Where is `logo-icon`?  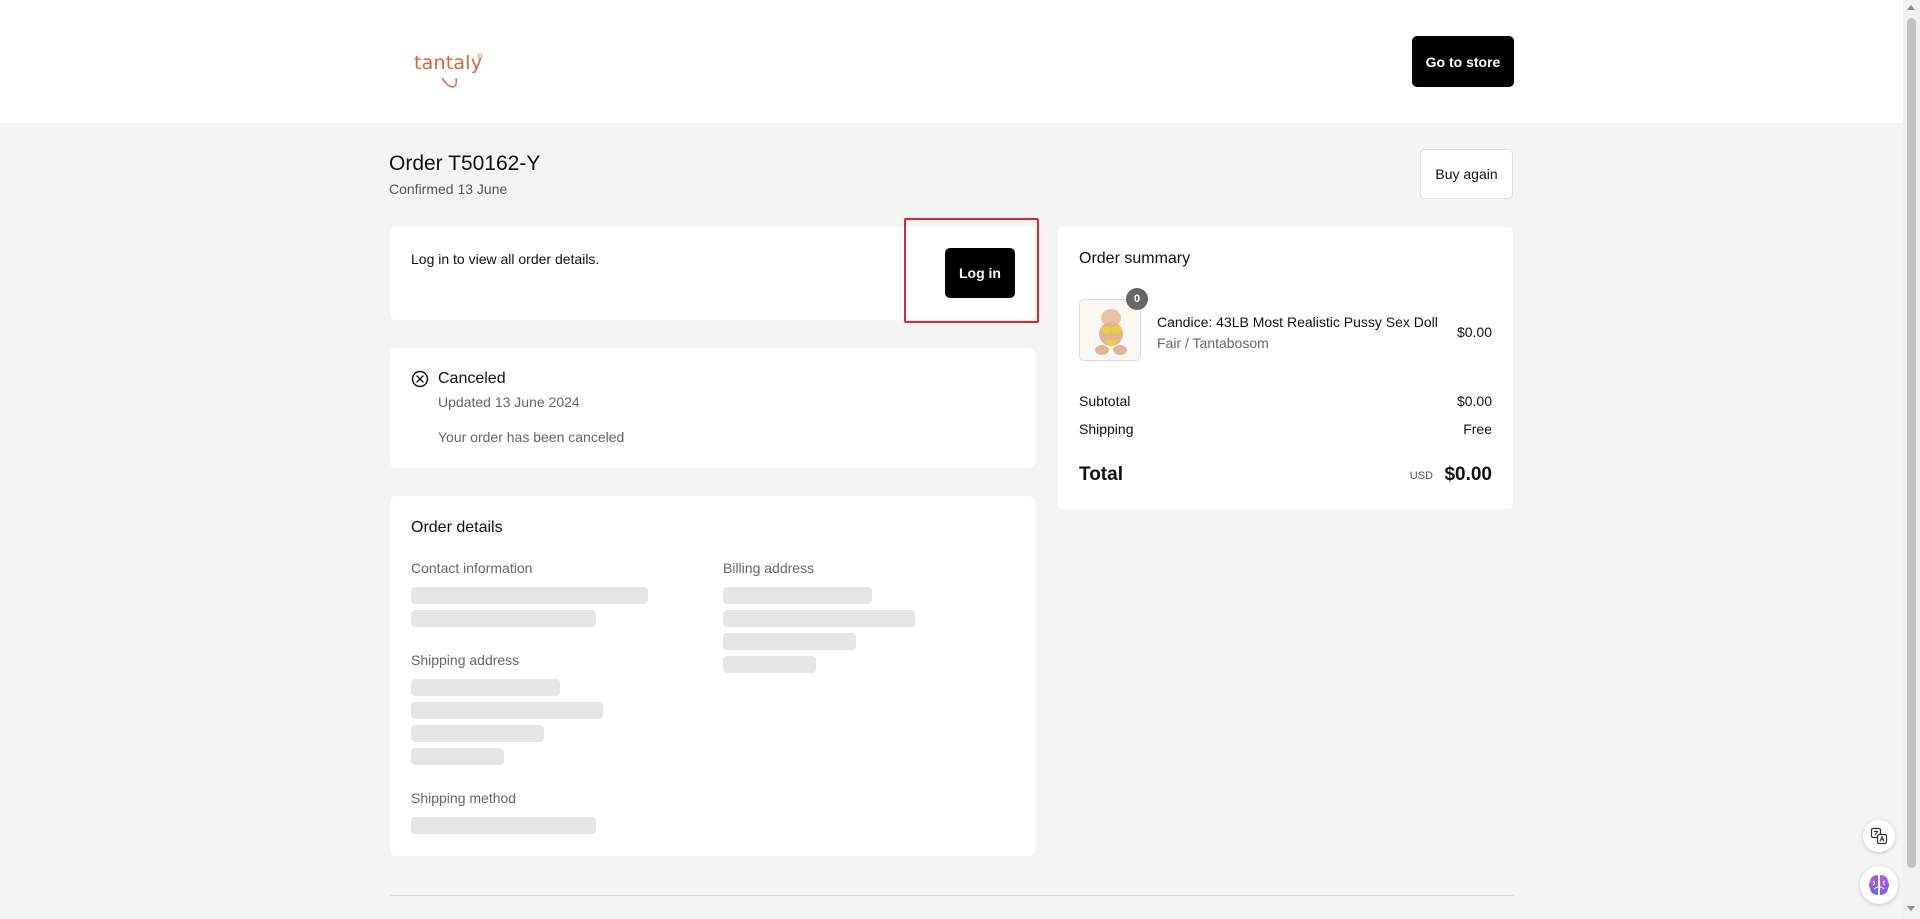
logo-icon is located at coordinates (462, 70).